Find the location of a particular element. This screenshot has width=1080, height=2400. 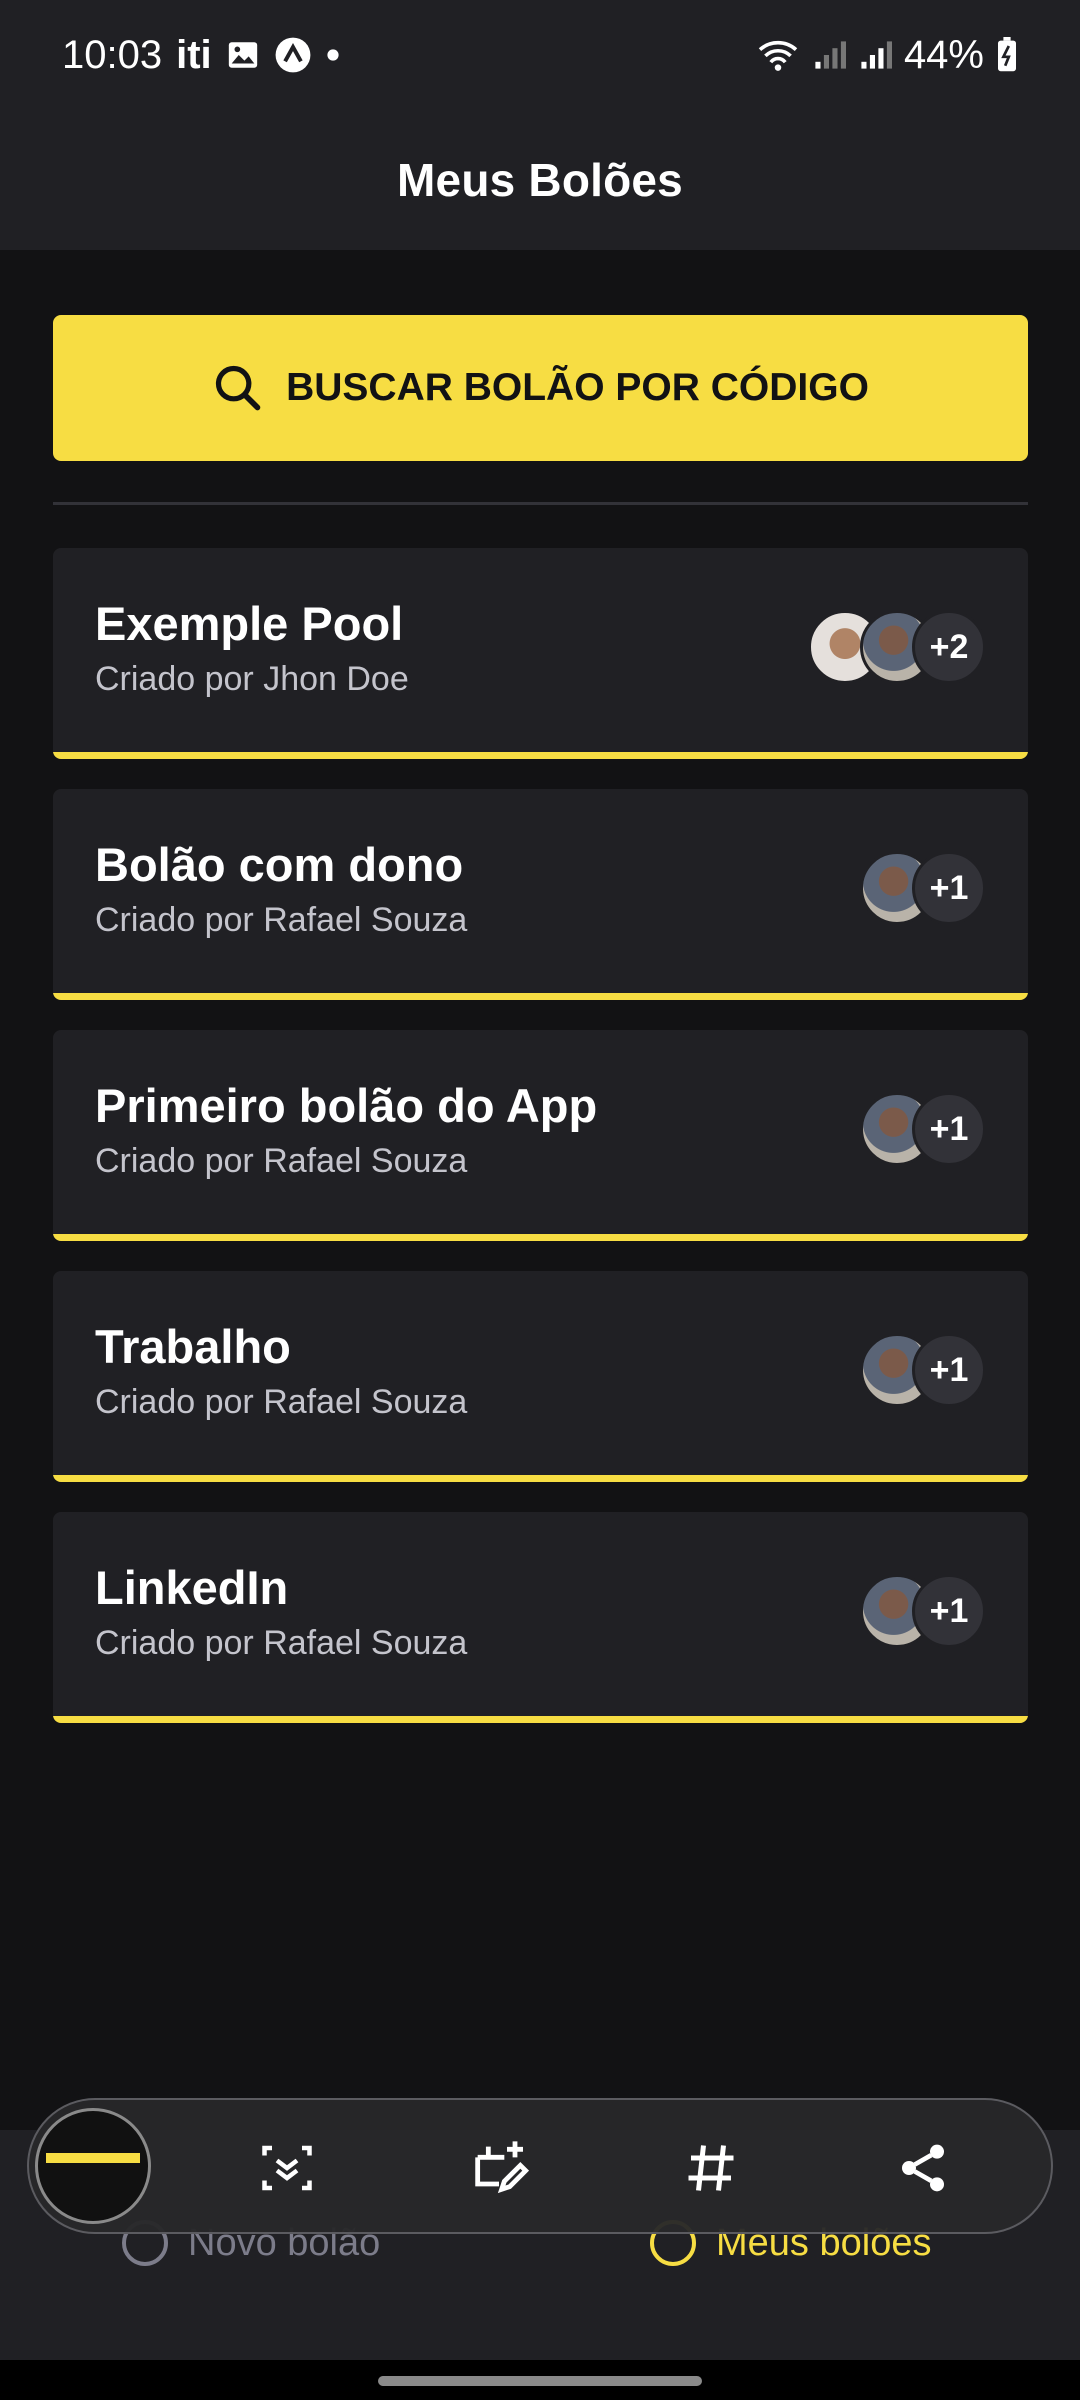

pool-card: LinkedIn Criado por Rafael Souza +1 is located at coordinates (540, 1617).